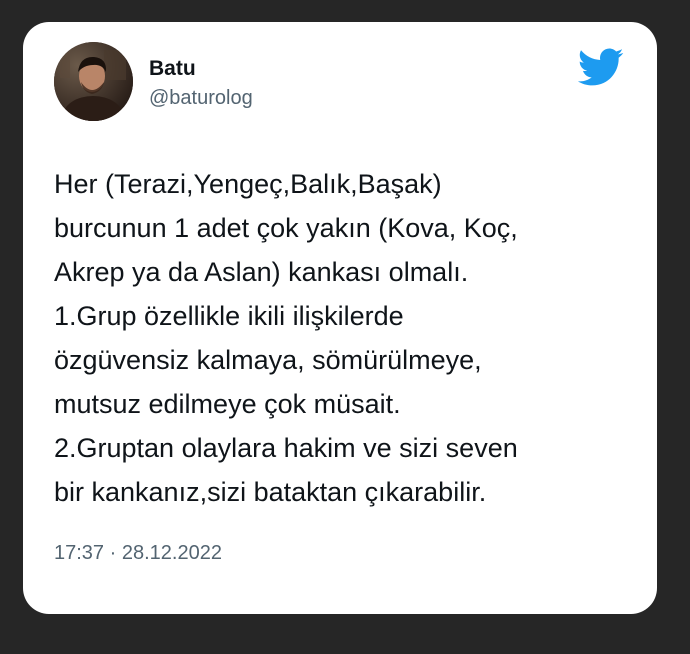 The width and height of the screenshot is (690, 654). I want to click on author-name: Batu, so click(172, 69).